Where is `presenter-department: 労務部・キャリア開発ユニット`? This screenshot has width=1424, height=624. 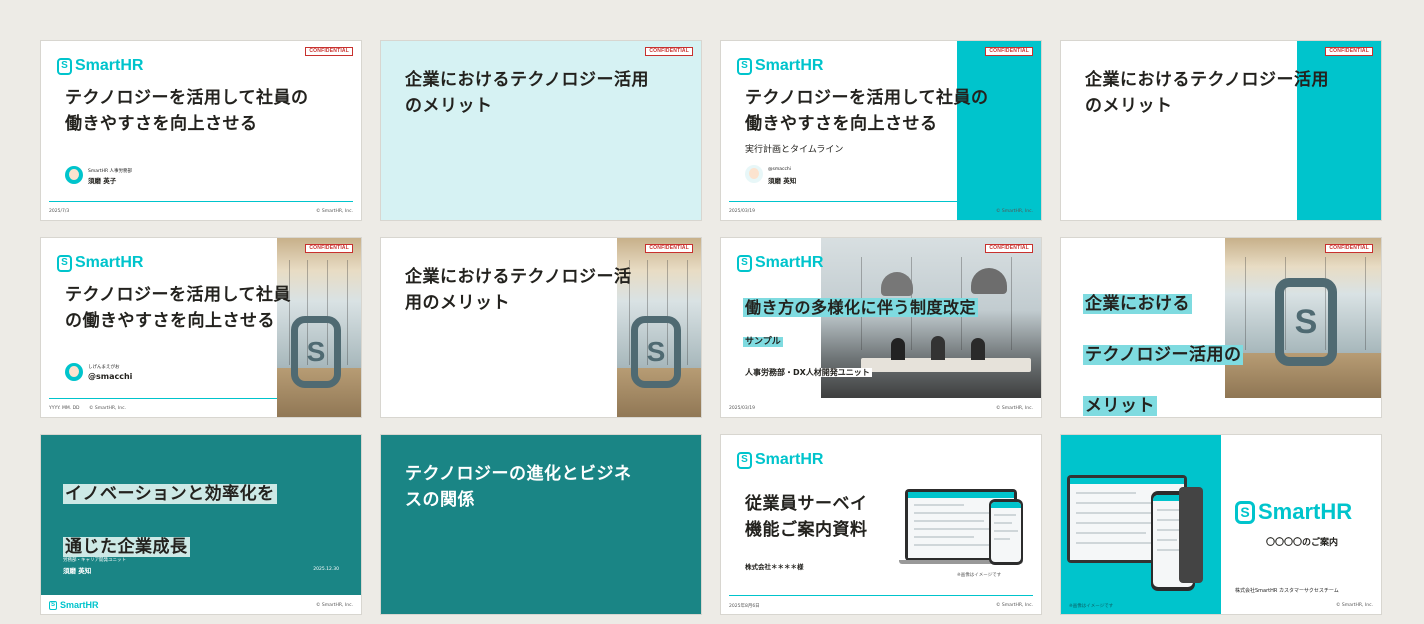 presenter-department: 労務部・キャリア開発ユニット is located at coordinates (94, 560).